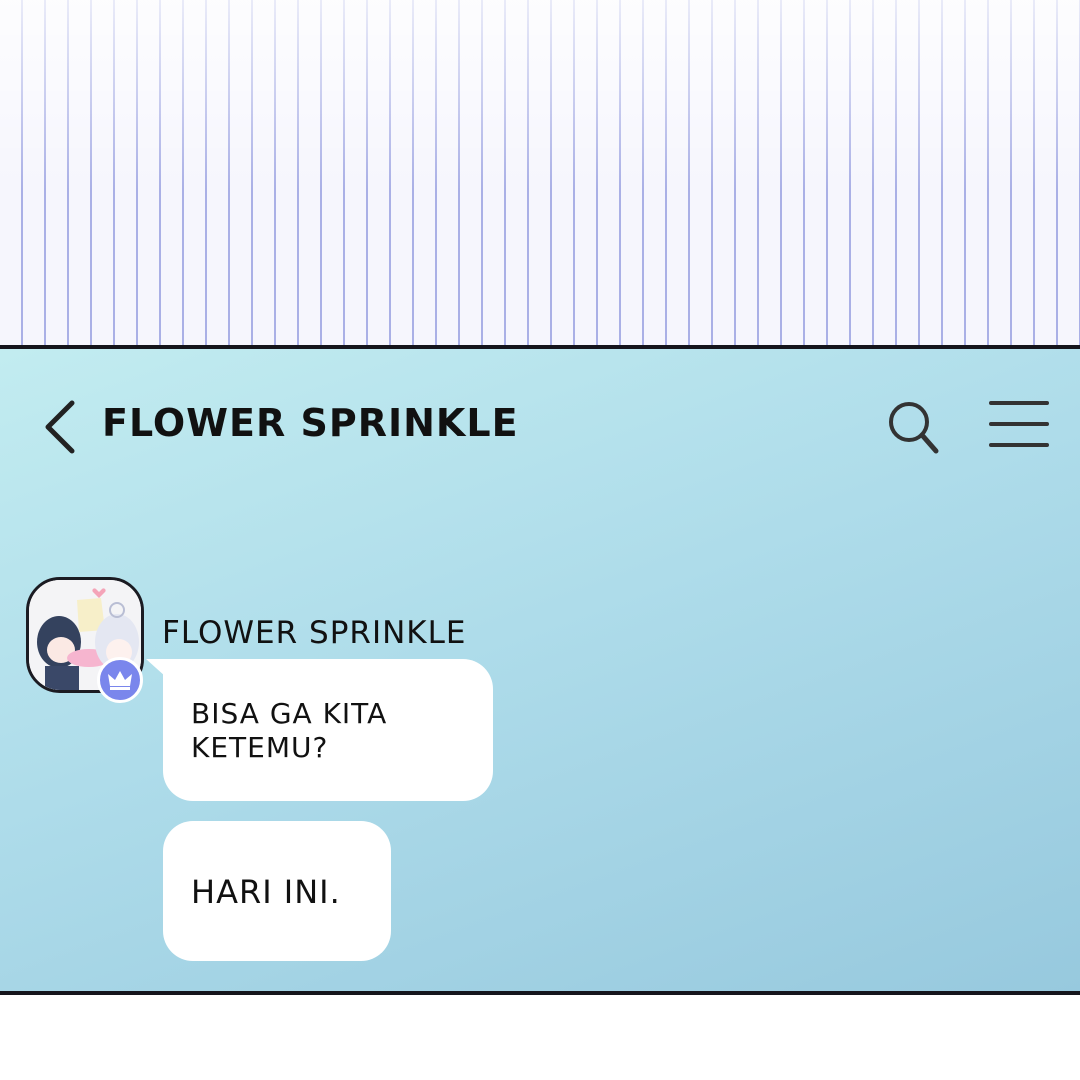 Image resolution: width=1080 pixels, height=1080 pixels. I want to click on message-text: BISA GA KITA KETEMU?, so click(289, 730).